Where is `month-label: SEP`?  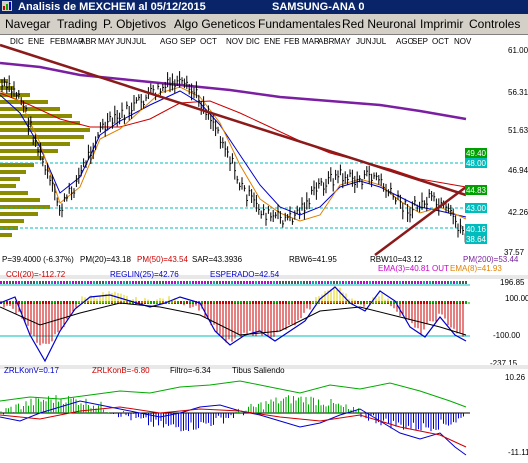
month-label: SEP is located at coordinates (188, 41).